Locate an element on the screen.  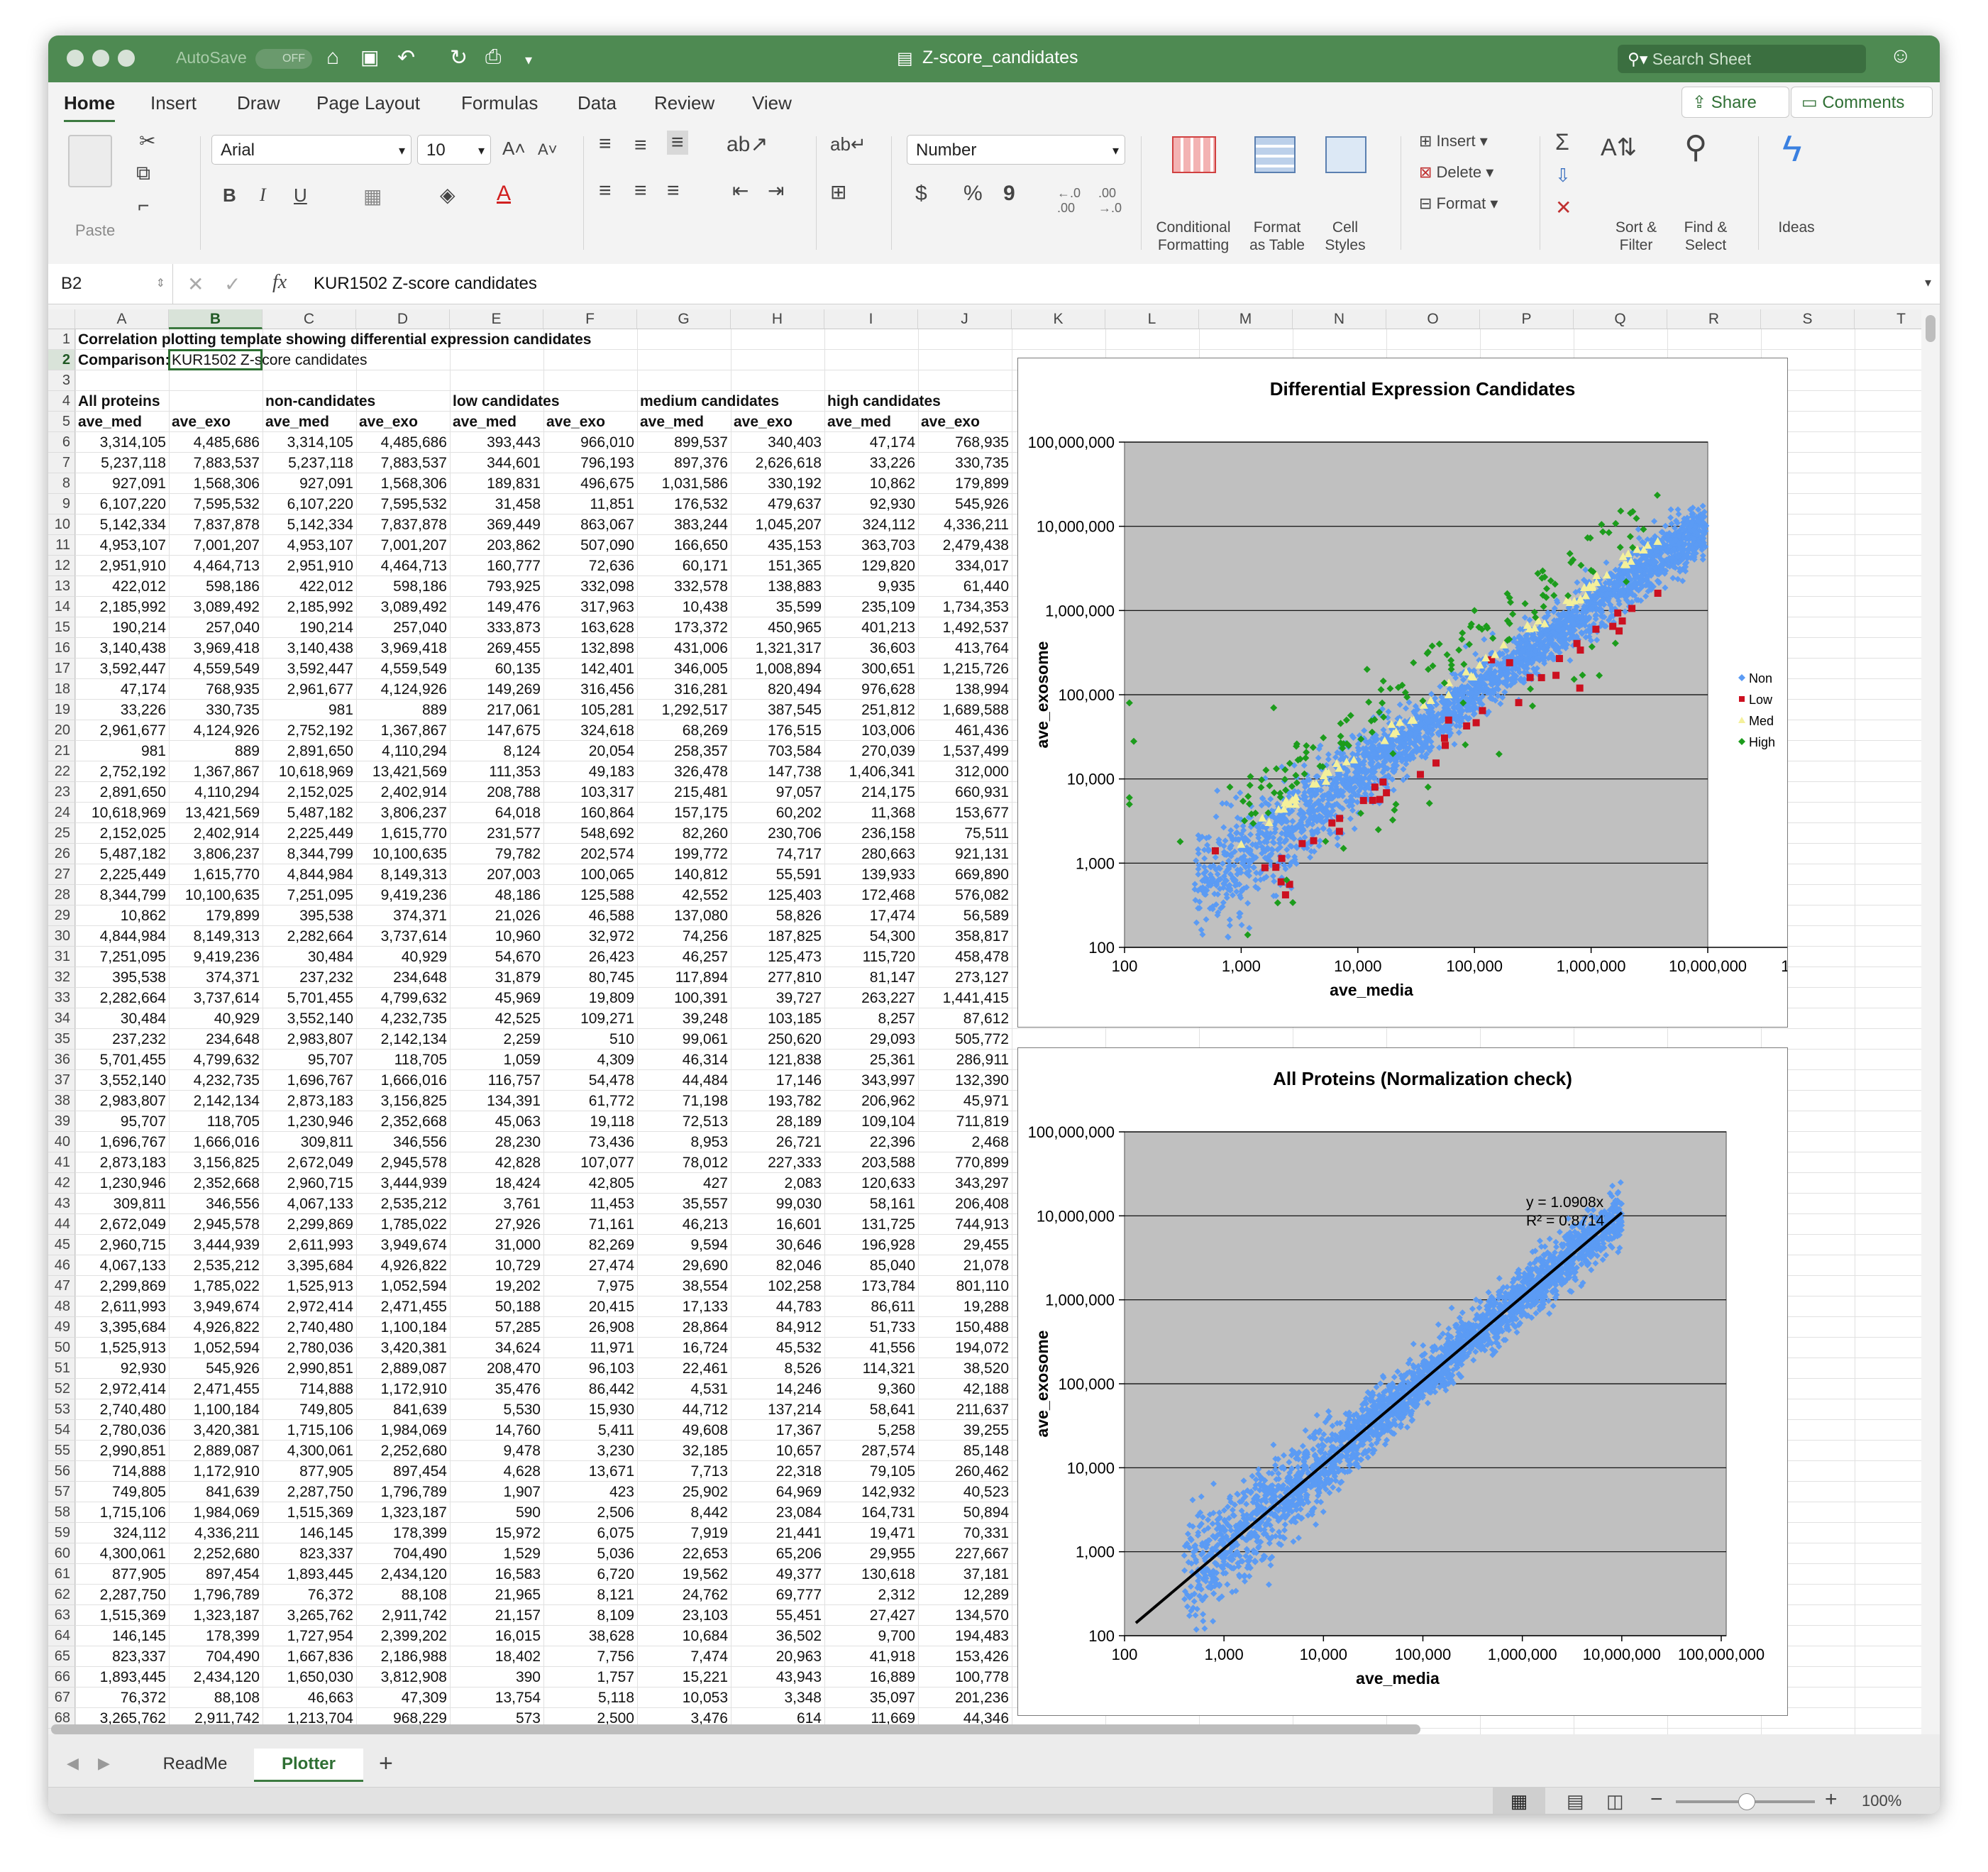
cell-value: 5,036 is located at coordinates (590, 1554).